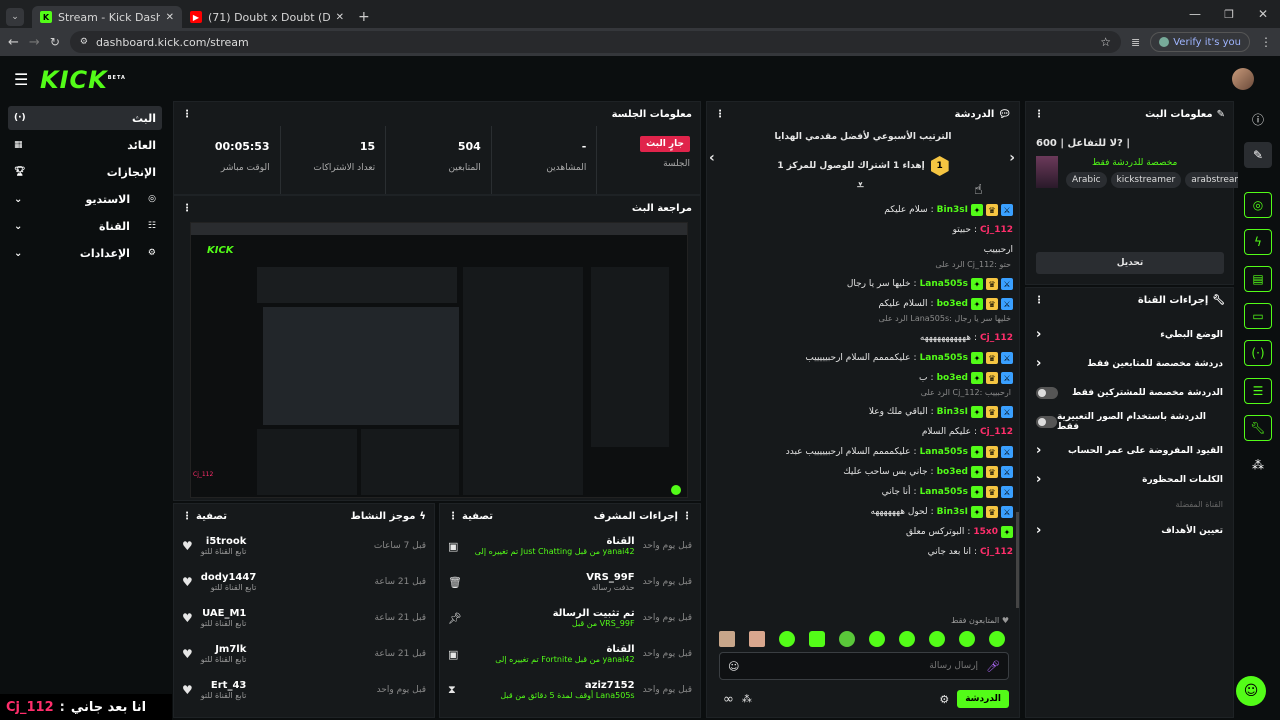 The width and height of the screenshot is (1280, 720). I want to click on reading-list-icon: ≣, so click(1135, 42).